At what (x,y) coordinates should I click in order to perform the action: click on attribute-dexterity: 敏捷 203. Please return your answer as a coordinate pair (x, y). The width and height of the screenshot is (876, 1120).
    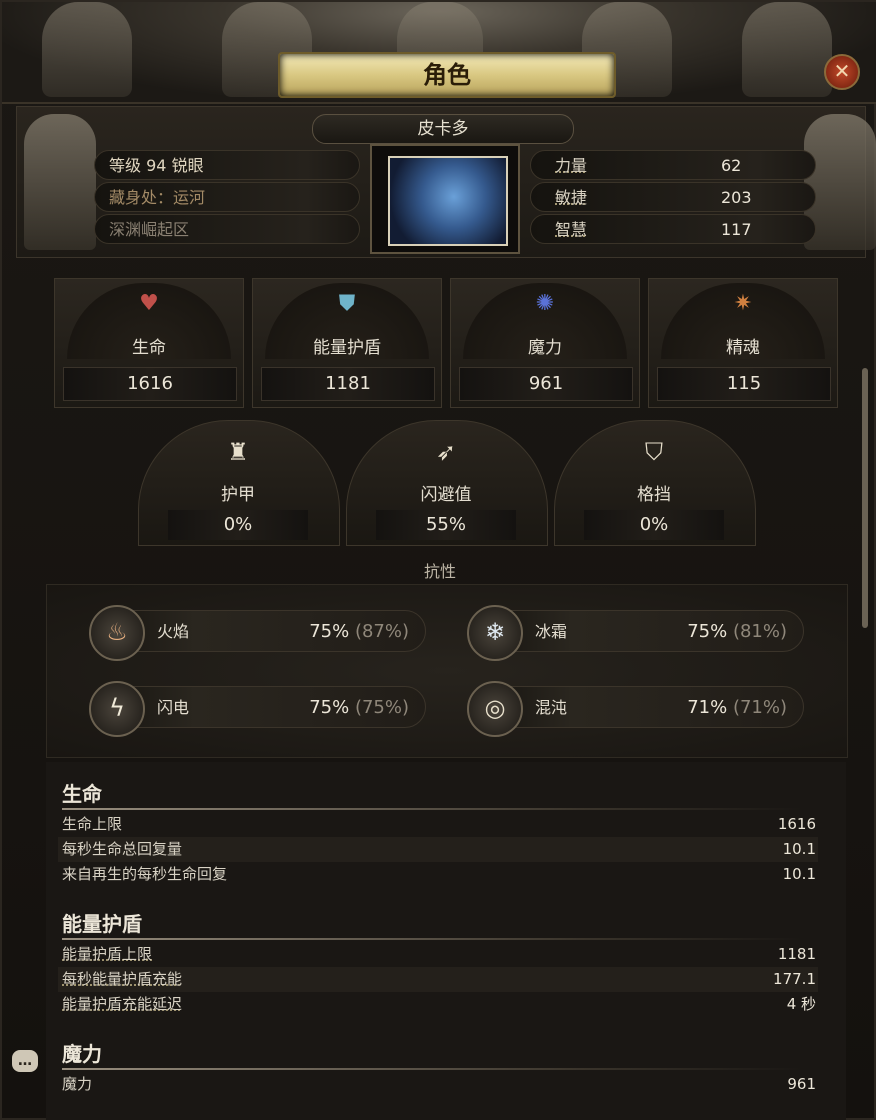
    Looking at the image, I should click on (673, 197).